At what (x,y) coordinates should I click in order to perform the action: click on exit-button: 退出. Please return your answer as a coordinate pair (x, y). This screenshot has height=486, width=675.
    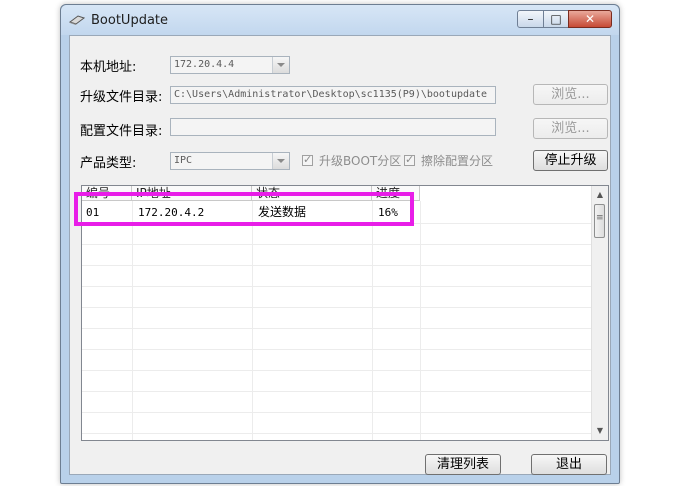
    Looking at the image, I should click on (569, 464).